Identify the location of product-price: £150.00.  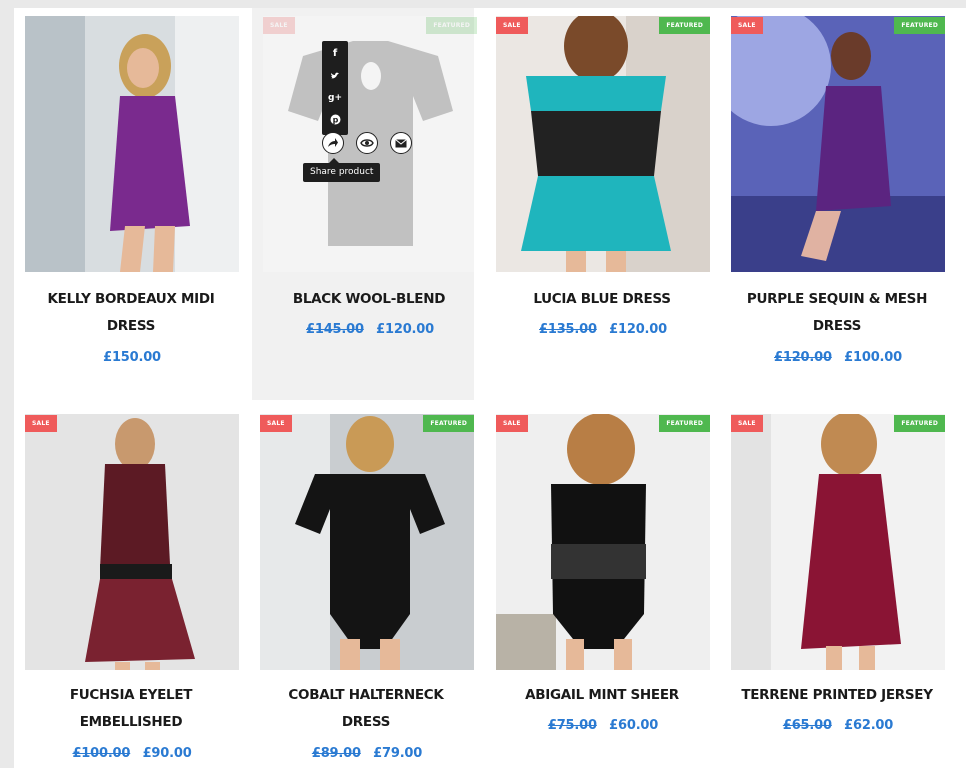
(132, 357).